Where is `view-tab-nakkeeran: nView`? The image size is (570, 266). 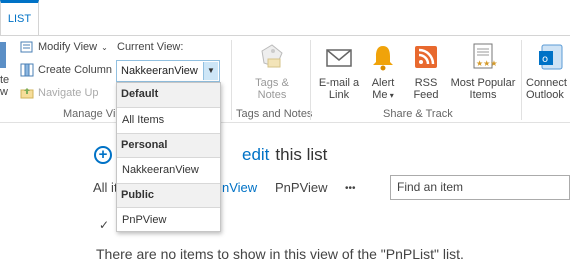
view-tab-nakkeeran: nView is located at coordinates (239, 187).